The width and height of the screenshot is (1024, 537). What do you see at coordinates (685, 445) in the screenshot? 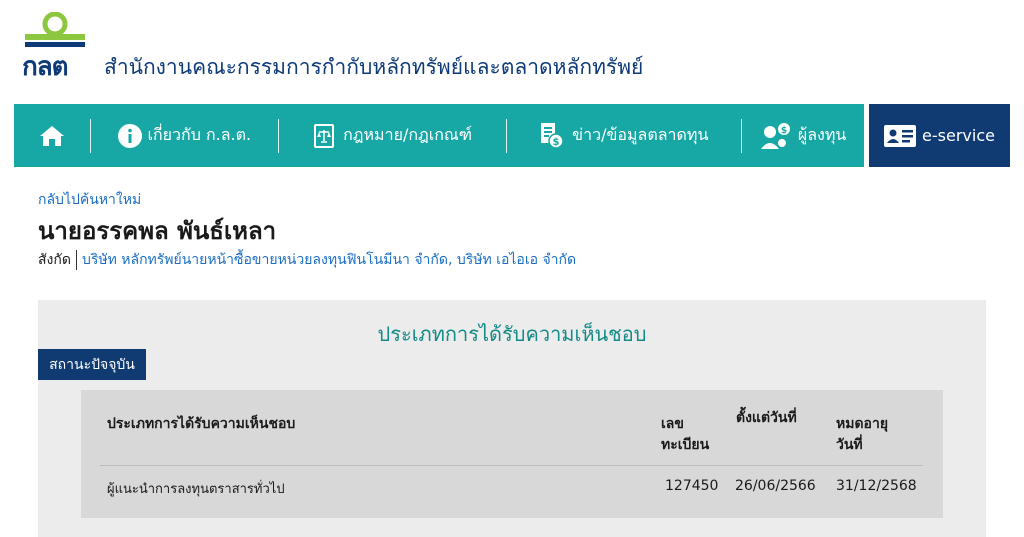
I see `column-header-reg-no-line2: ทะเบียน` at bounding box center [685, 445].